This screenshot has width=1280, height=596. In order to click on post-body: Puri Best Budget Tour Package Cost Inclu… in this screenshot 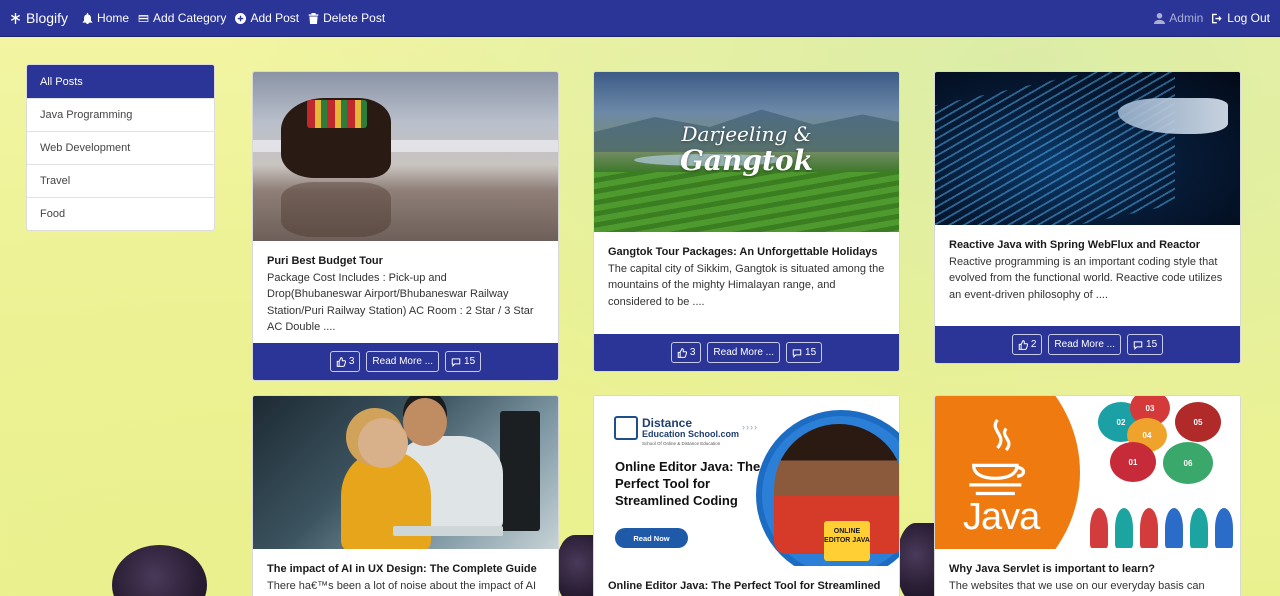, I will do `click(405, 288)`.